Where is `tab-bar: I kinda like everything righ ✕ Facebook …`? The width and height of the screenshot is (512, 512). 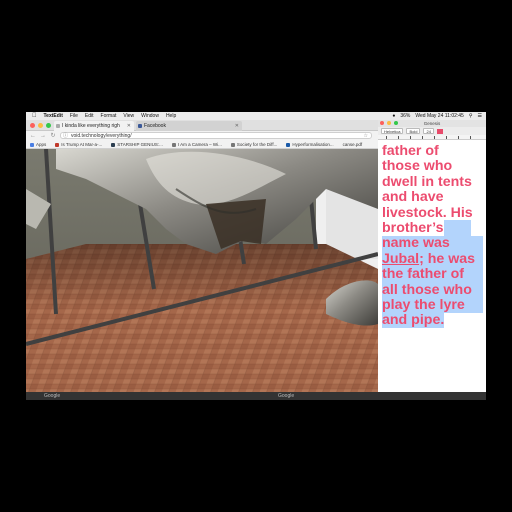 tab-bar: I kinda like everything righ ✕ Facebook … is located at coordinates (202, 125).